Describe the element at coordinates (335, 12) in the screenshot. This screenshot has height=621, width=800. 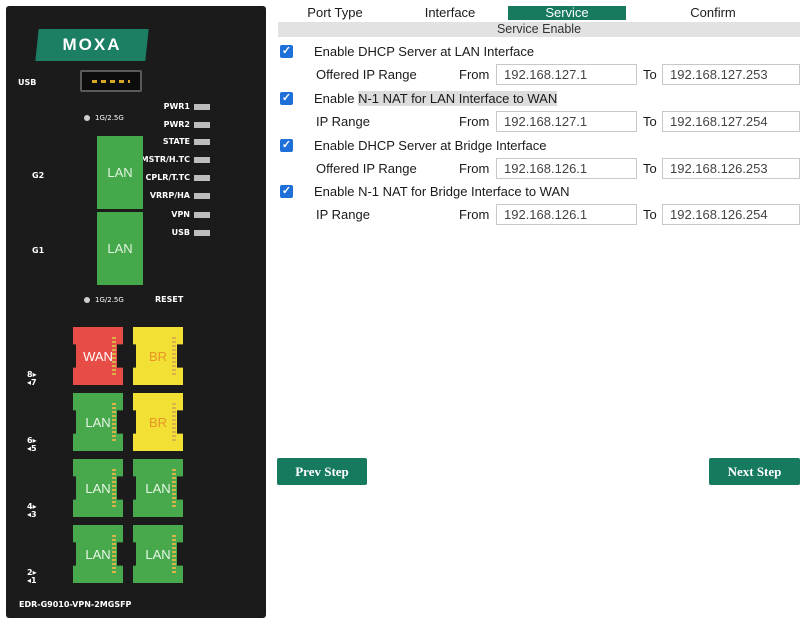
I see `step-port-type: Port Type` at that location.